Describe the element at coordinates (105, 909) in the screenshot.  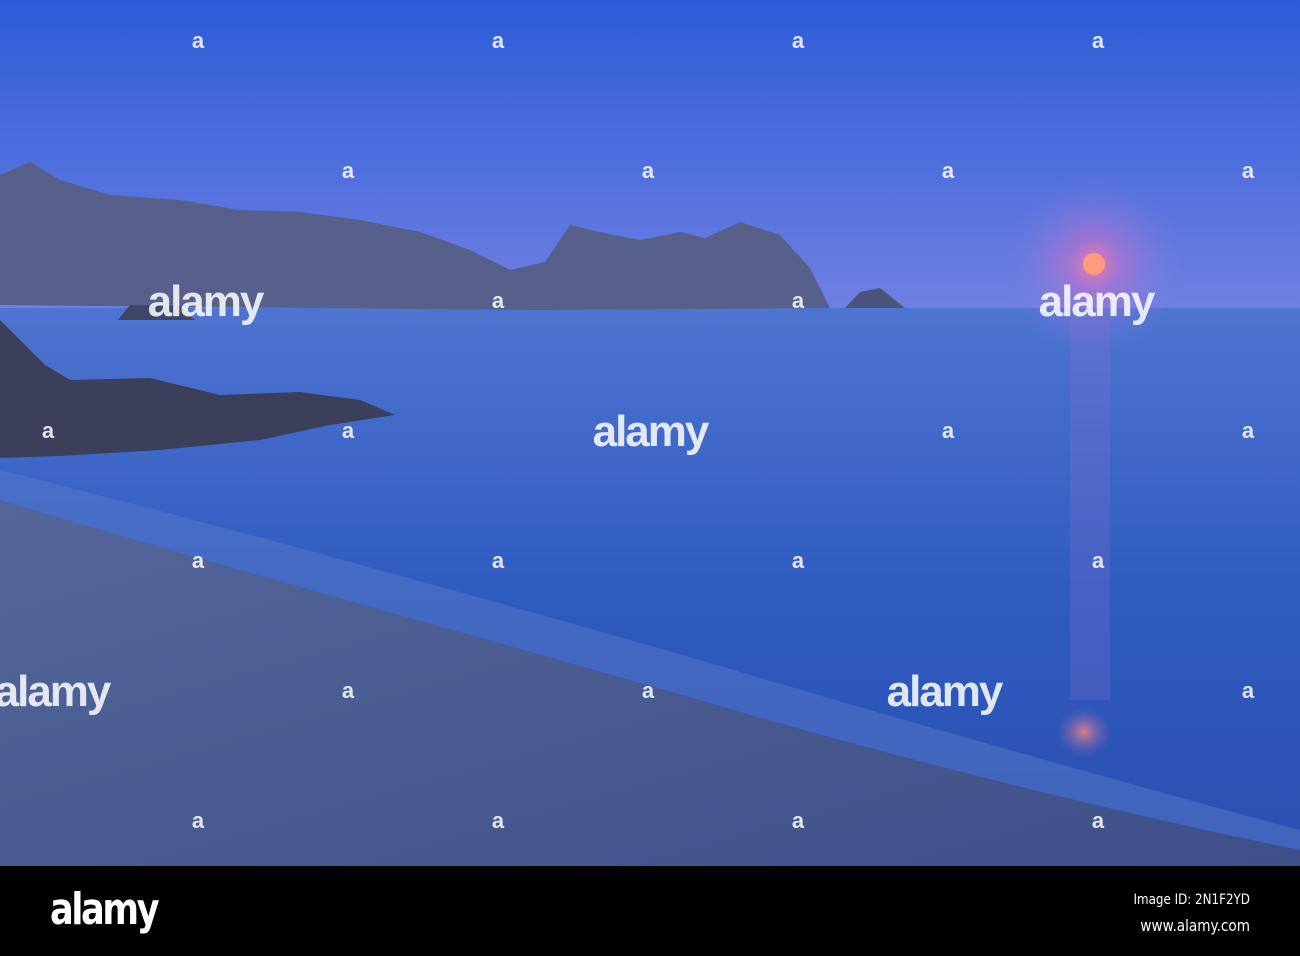
I see `alamy-logo: alamy` at that location.